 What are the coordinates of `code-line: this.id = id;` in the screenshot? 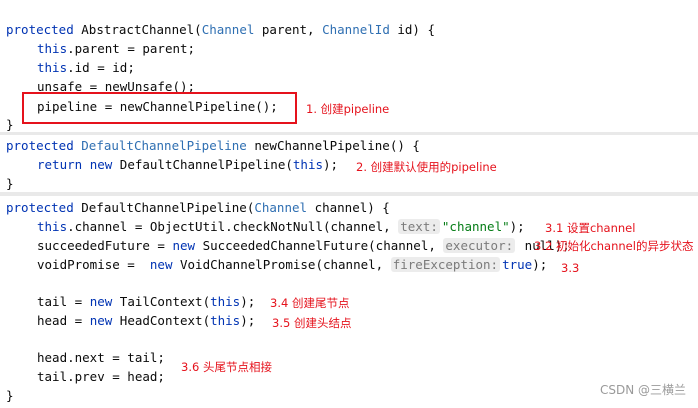 It's located at (86, 68).